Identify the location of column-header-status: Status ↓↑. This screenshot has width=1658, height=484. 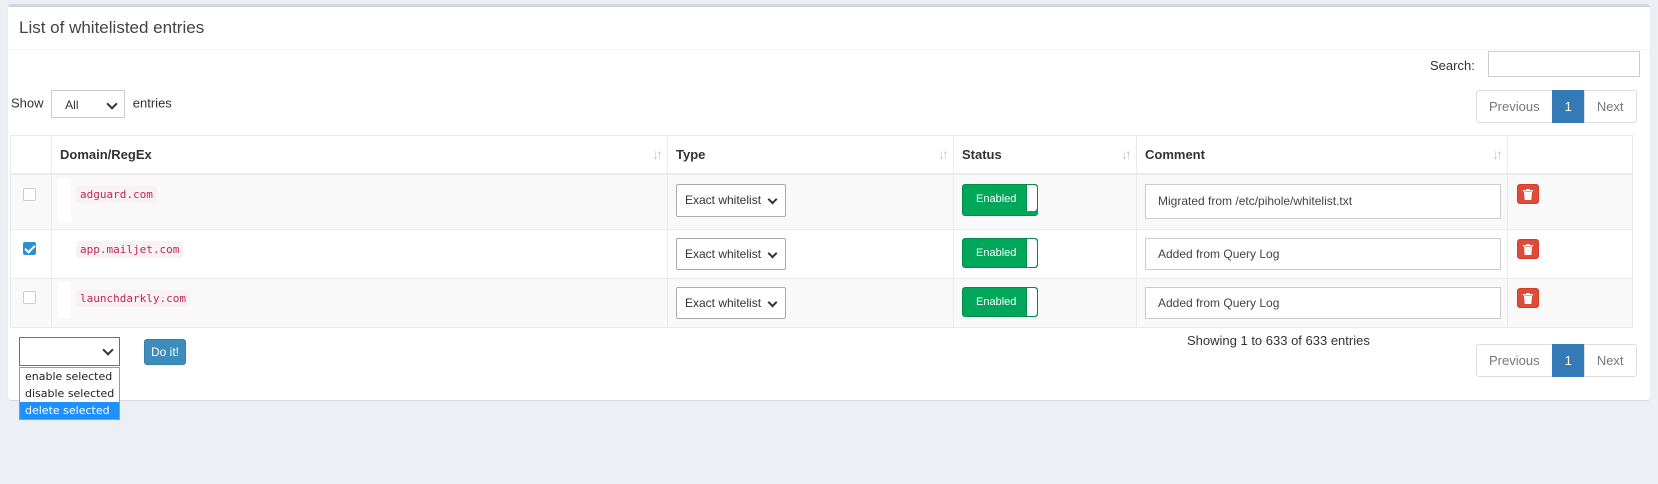
(1044, 154).